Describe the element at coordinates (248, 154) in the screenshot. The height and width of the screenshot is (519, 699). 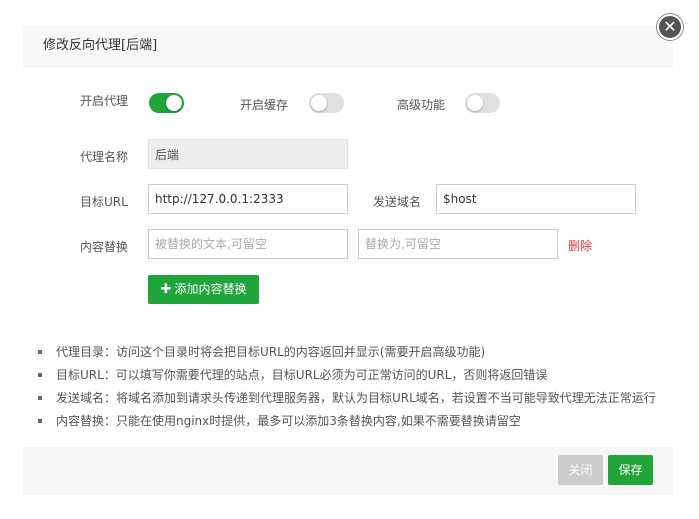
I see `proxy-name-field` at that location.